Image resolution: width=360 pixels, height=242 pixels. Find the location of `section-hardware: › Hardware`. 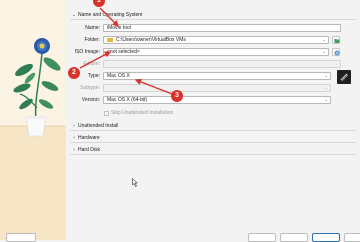

section-hardware: › Hardware is located at coordinates (213, 138).